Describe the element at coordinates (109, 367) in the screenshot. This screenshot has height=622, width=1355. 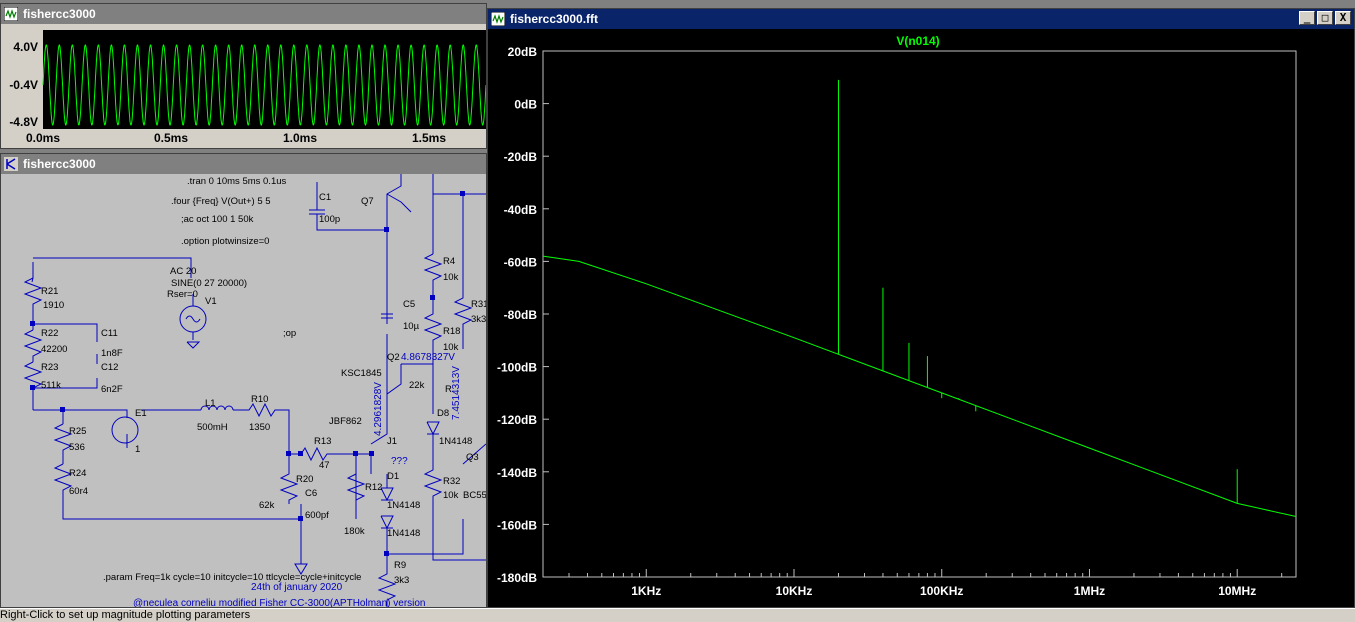
I see `c12-ref: C12` at that location.